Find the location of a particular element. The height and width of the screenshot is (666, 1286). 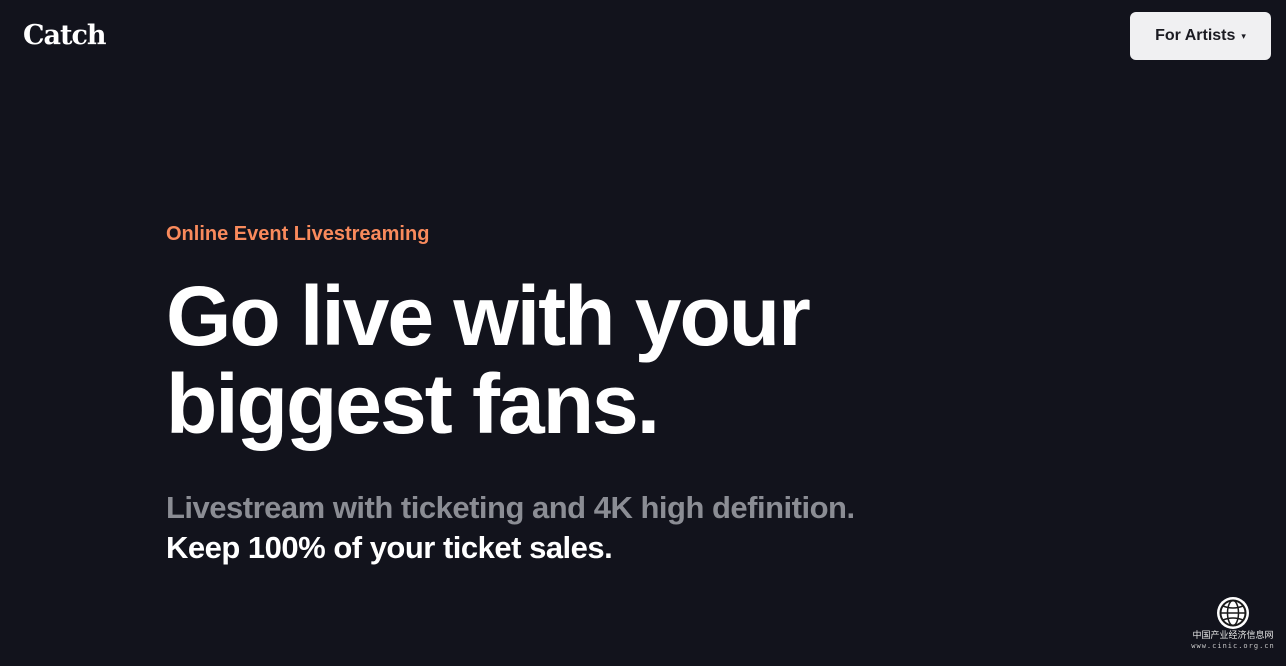

for-artists-dropdown-button: For Artists ▾ is located at coordinates (1200, 36).